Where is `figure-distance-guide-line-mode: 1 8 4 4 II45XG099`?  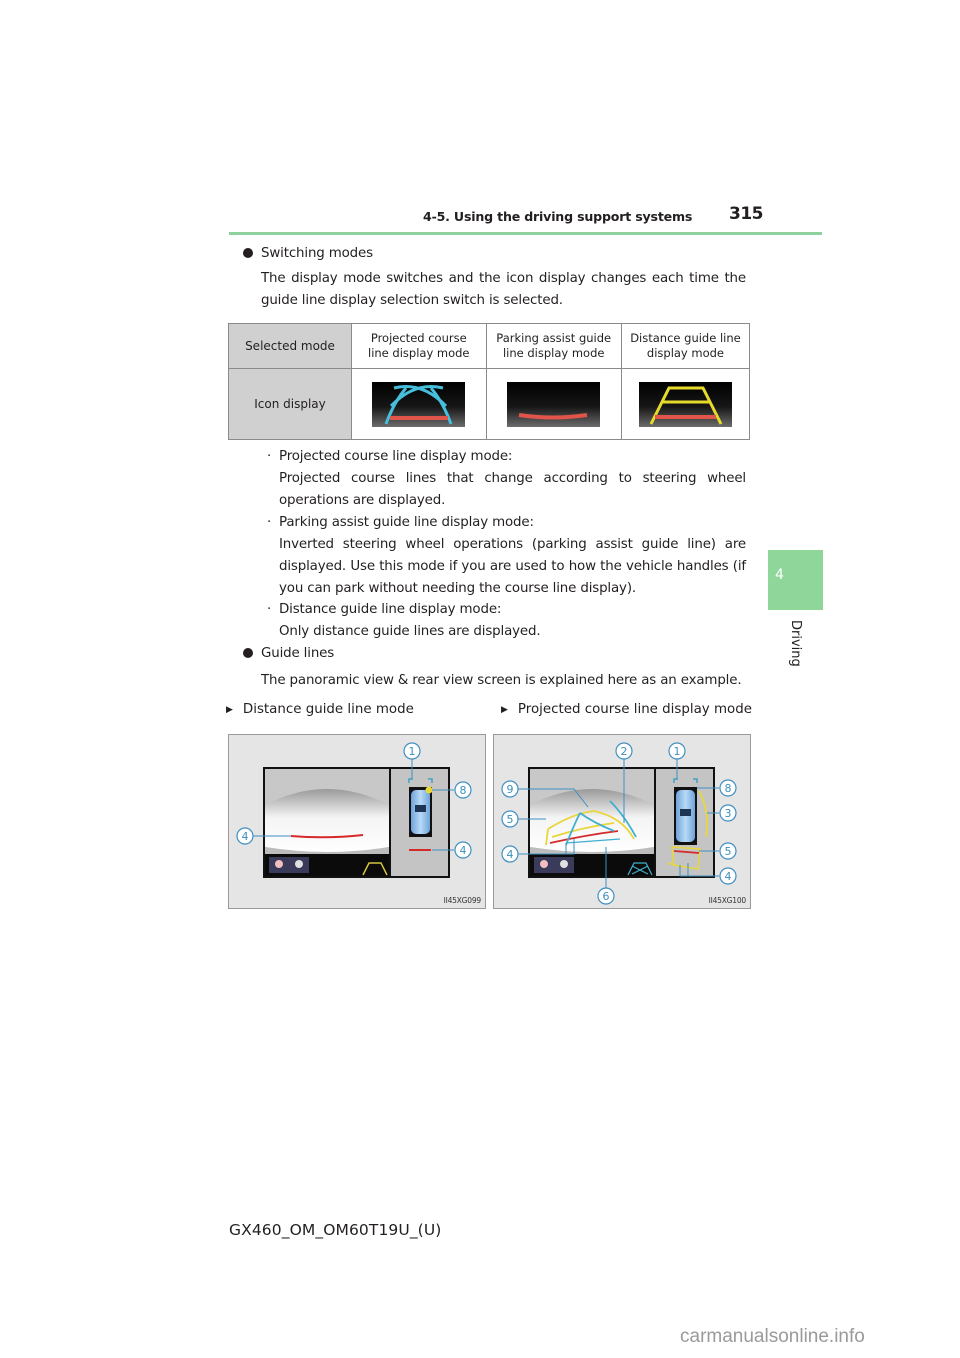
figure-distance-guide-line-mode: 1 8 4 4 II45XG099 is located at coordinates (357, 821).